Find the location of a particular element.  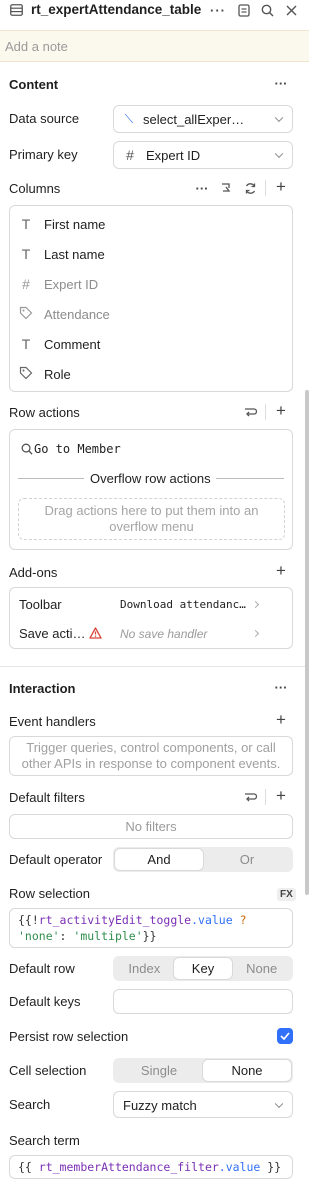

primary-key-select: # Expert ID is located at coordinates (203, 155).